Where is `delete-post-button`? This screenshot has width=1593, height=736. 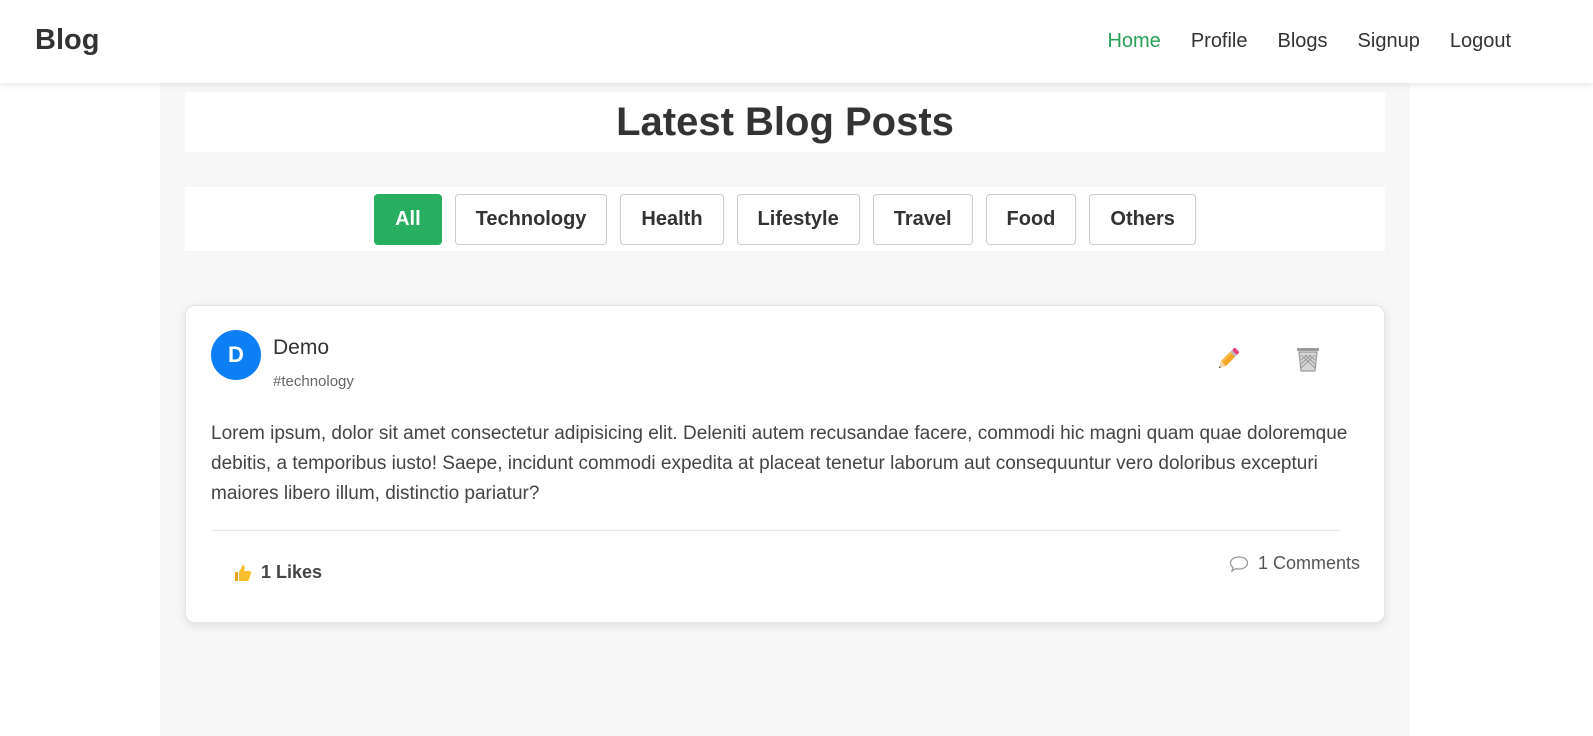 delete-post-button is located at coordinates (1308, 359).